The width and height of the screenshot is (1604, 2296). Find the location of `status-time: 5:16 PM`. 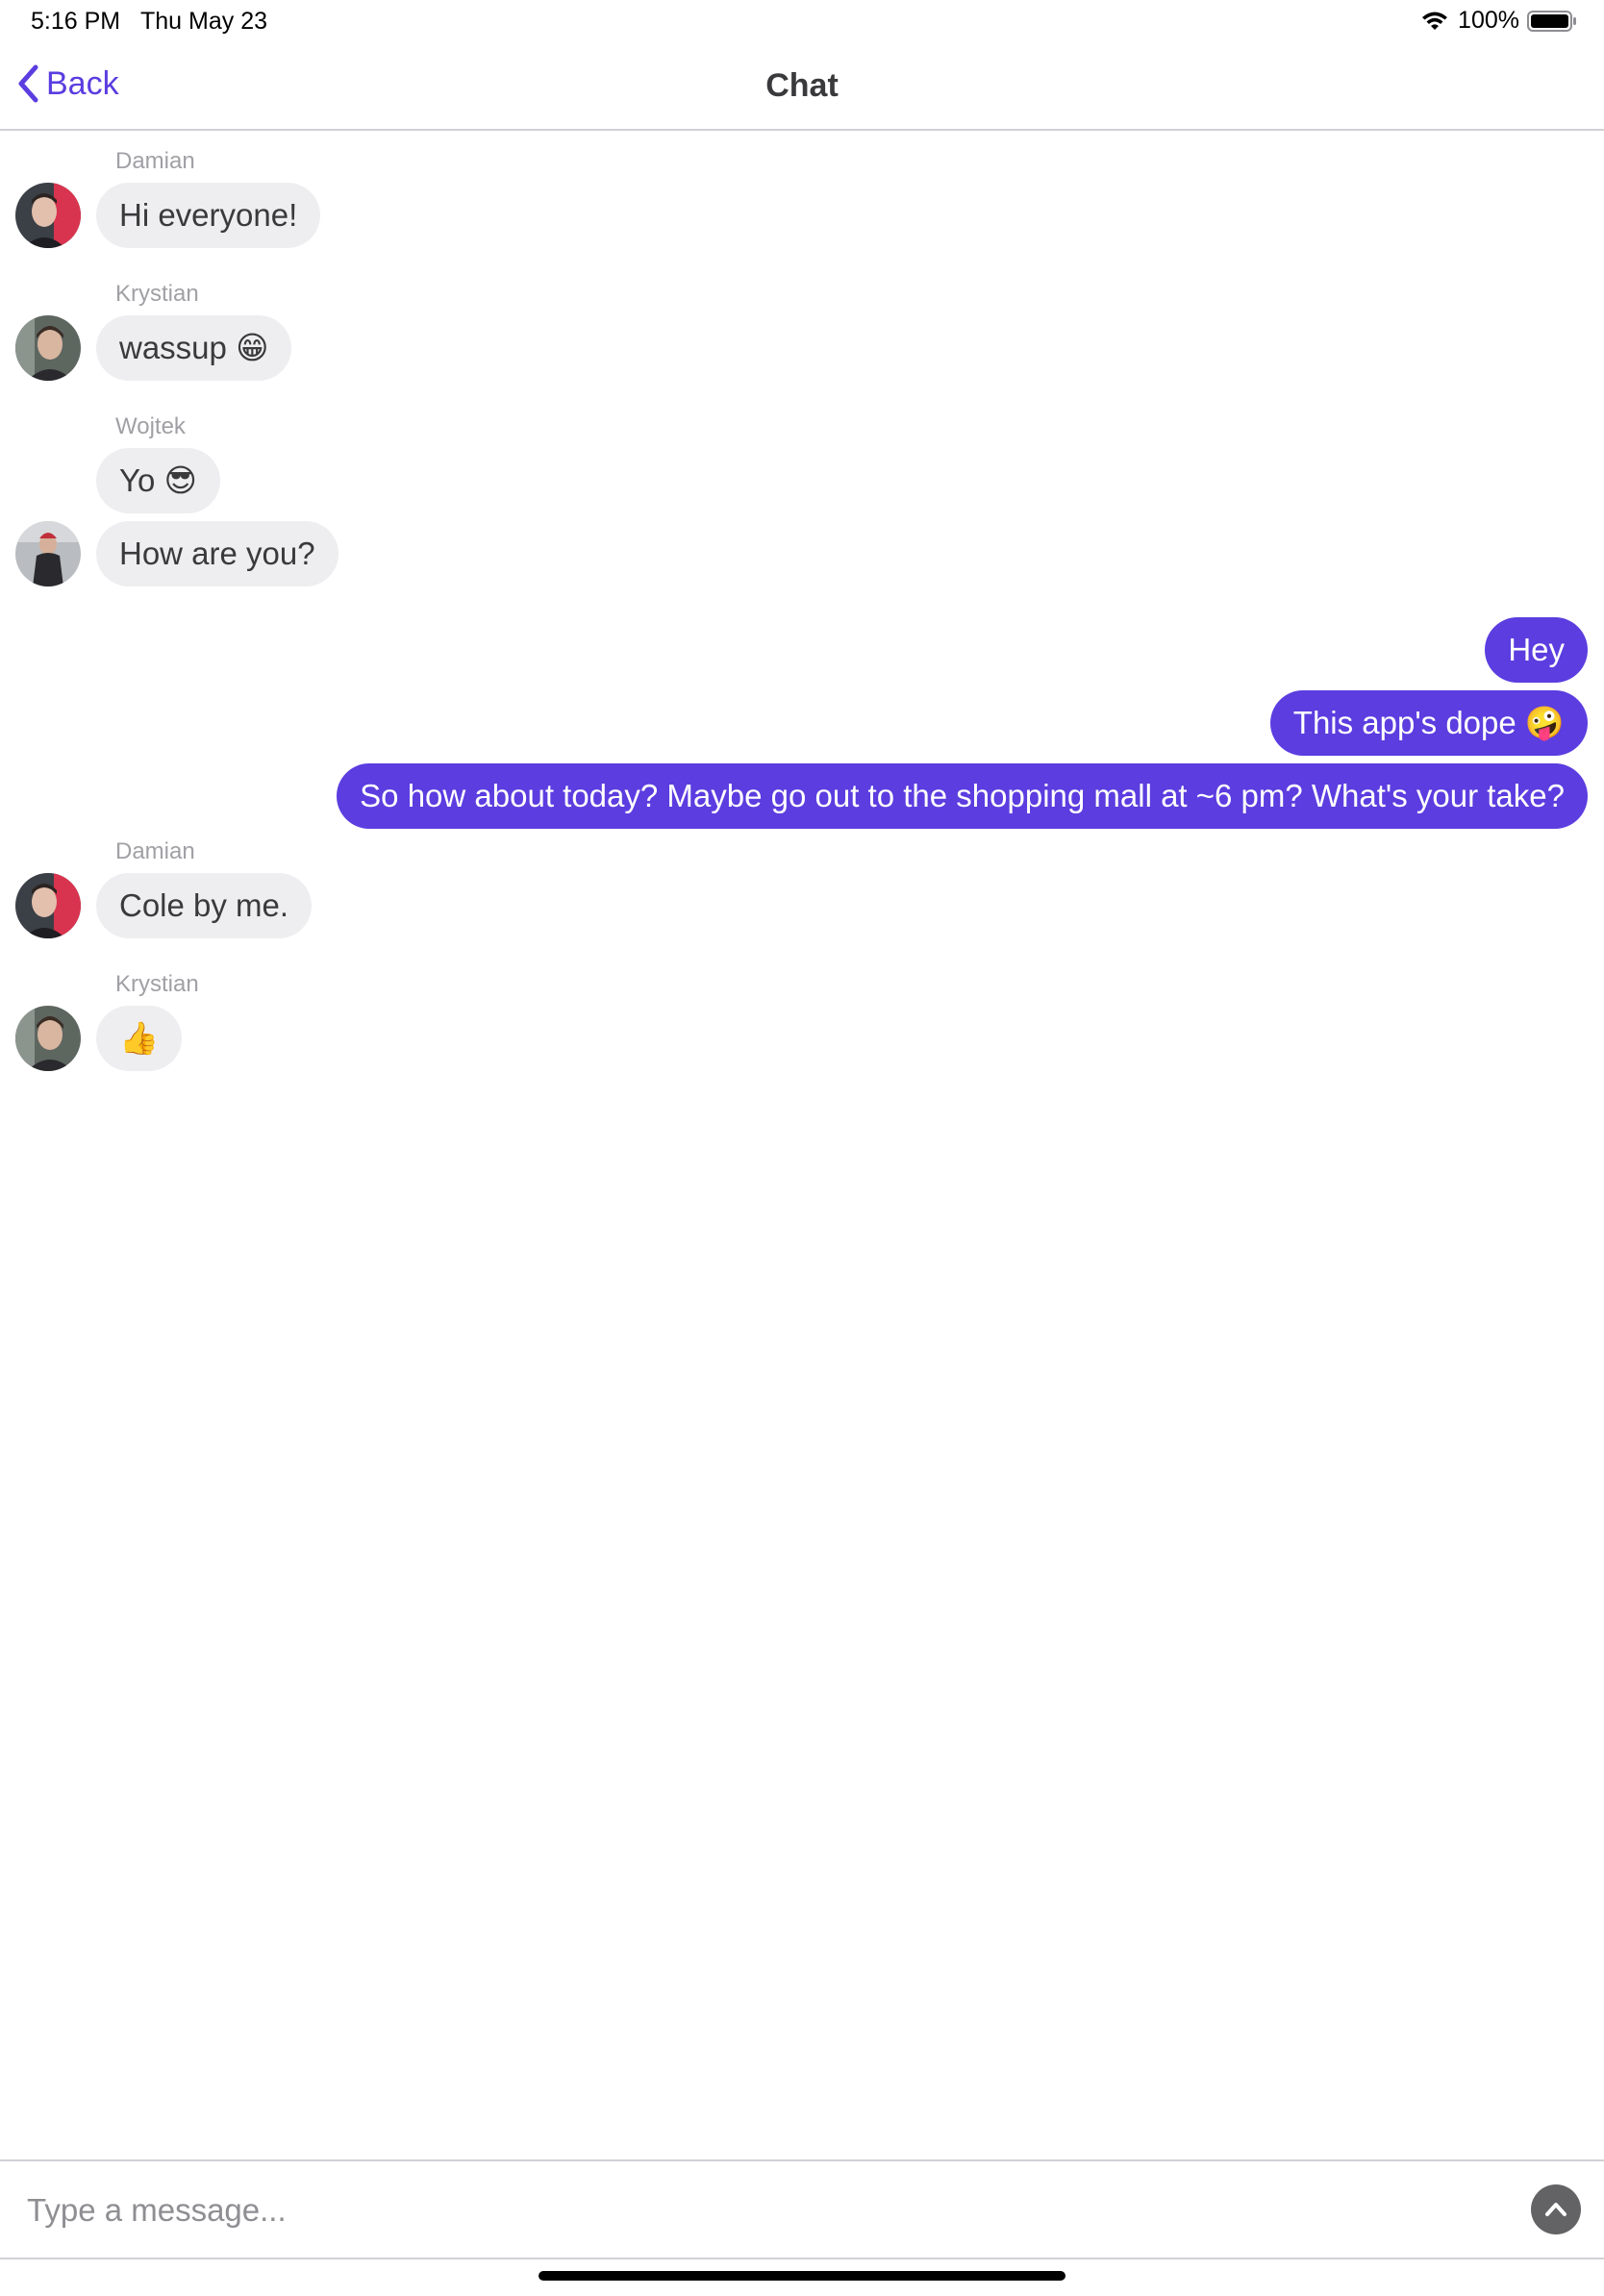

status-time: 5:16 PM is located at coordinates (76, 21).